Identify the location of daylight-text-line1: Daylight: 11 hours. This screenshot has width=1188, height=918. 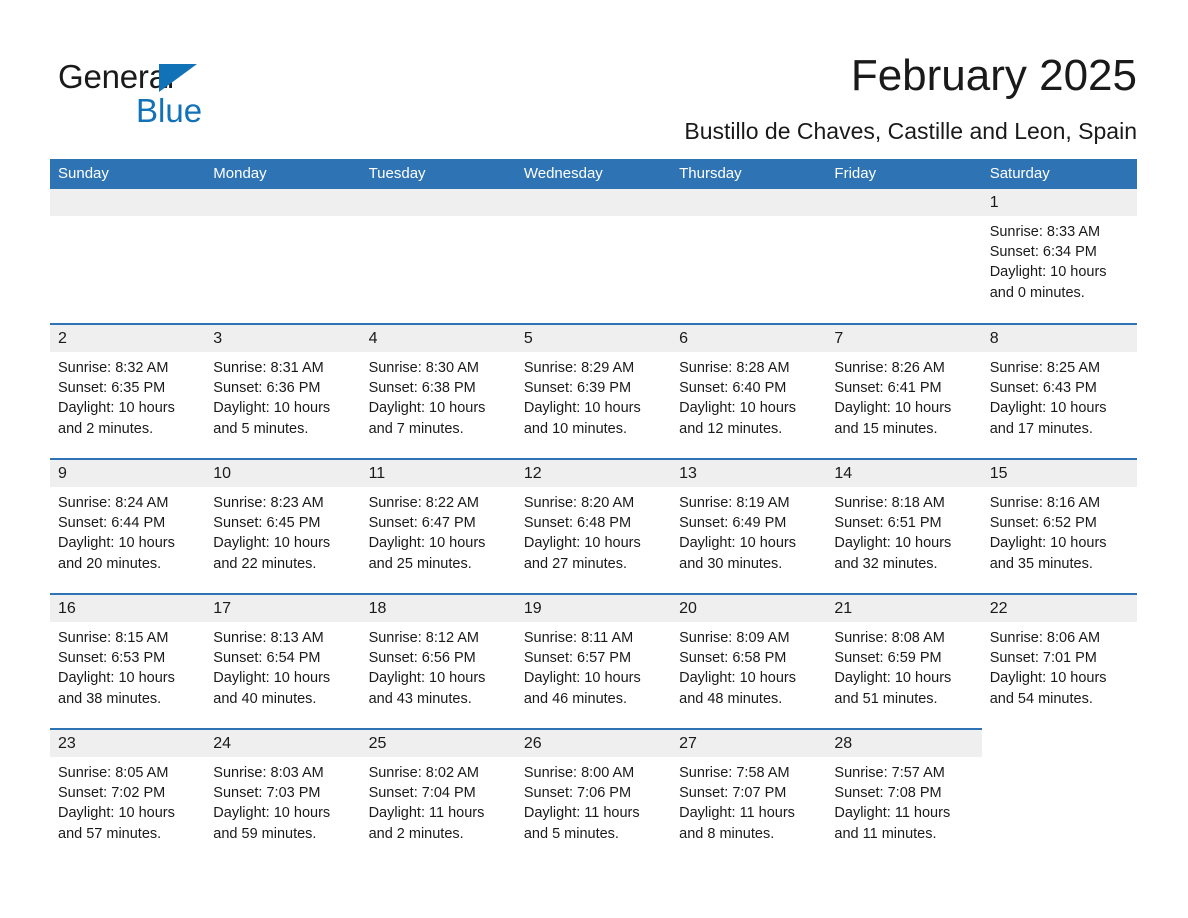
(426, 813).